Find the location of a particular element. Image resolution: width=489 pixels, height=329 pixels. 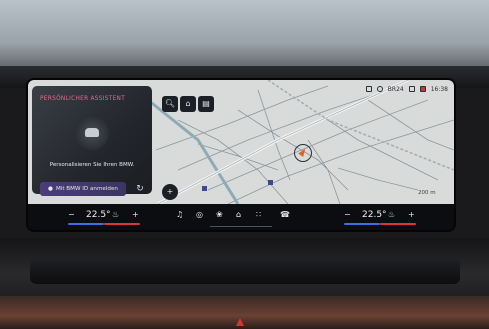

signal-icon is located at coordinates (411, 89).